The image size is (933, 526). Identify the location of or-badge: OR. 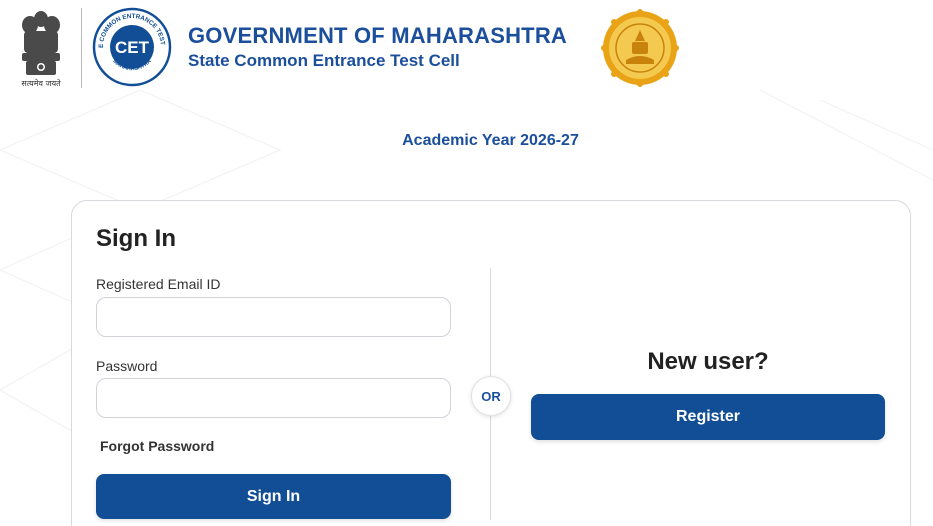
(491, 396).